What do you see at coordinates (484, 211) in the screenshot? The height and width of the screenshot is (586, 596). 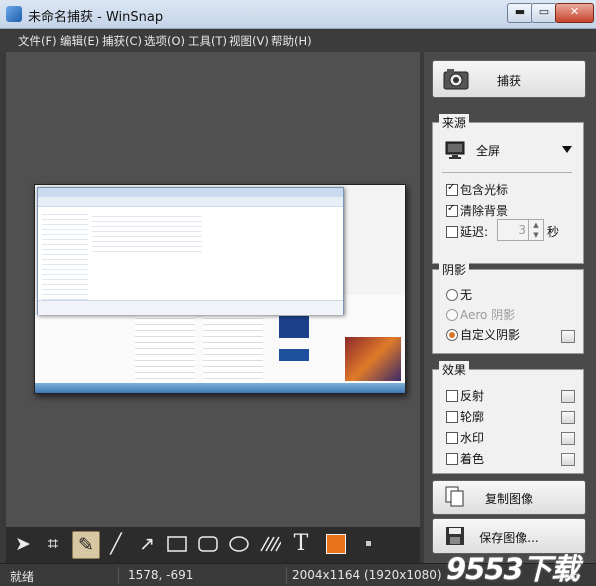 I see `clear-background-label: 清除背景` at bounding box center [484, 211].